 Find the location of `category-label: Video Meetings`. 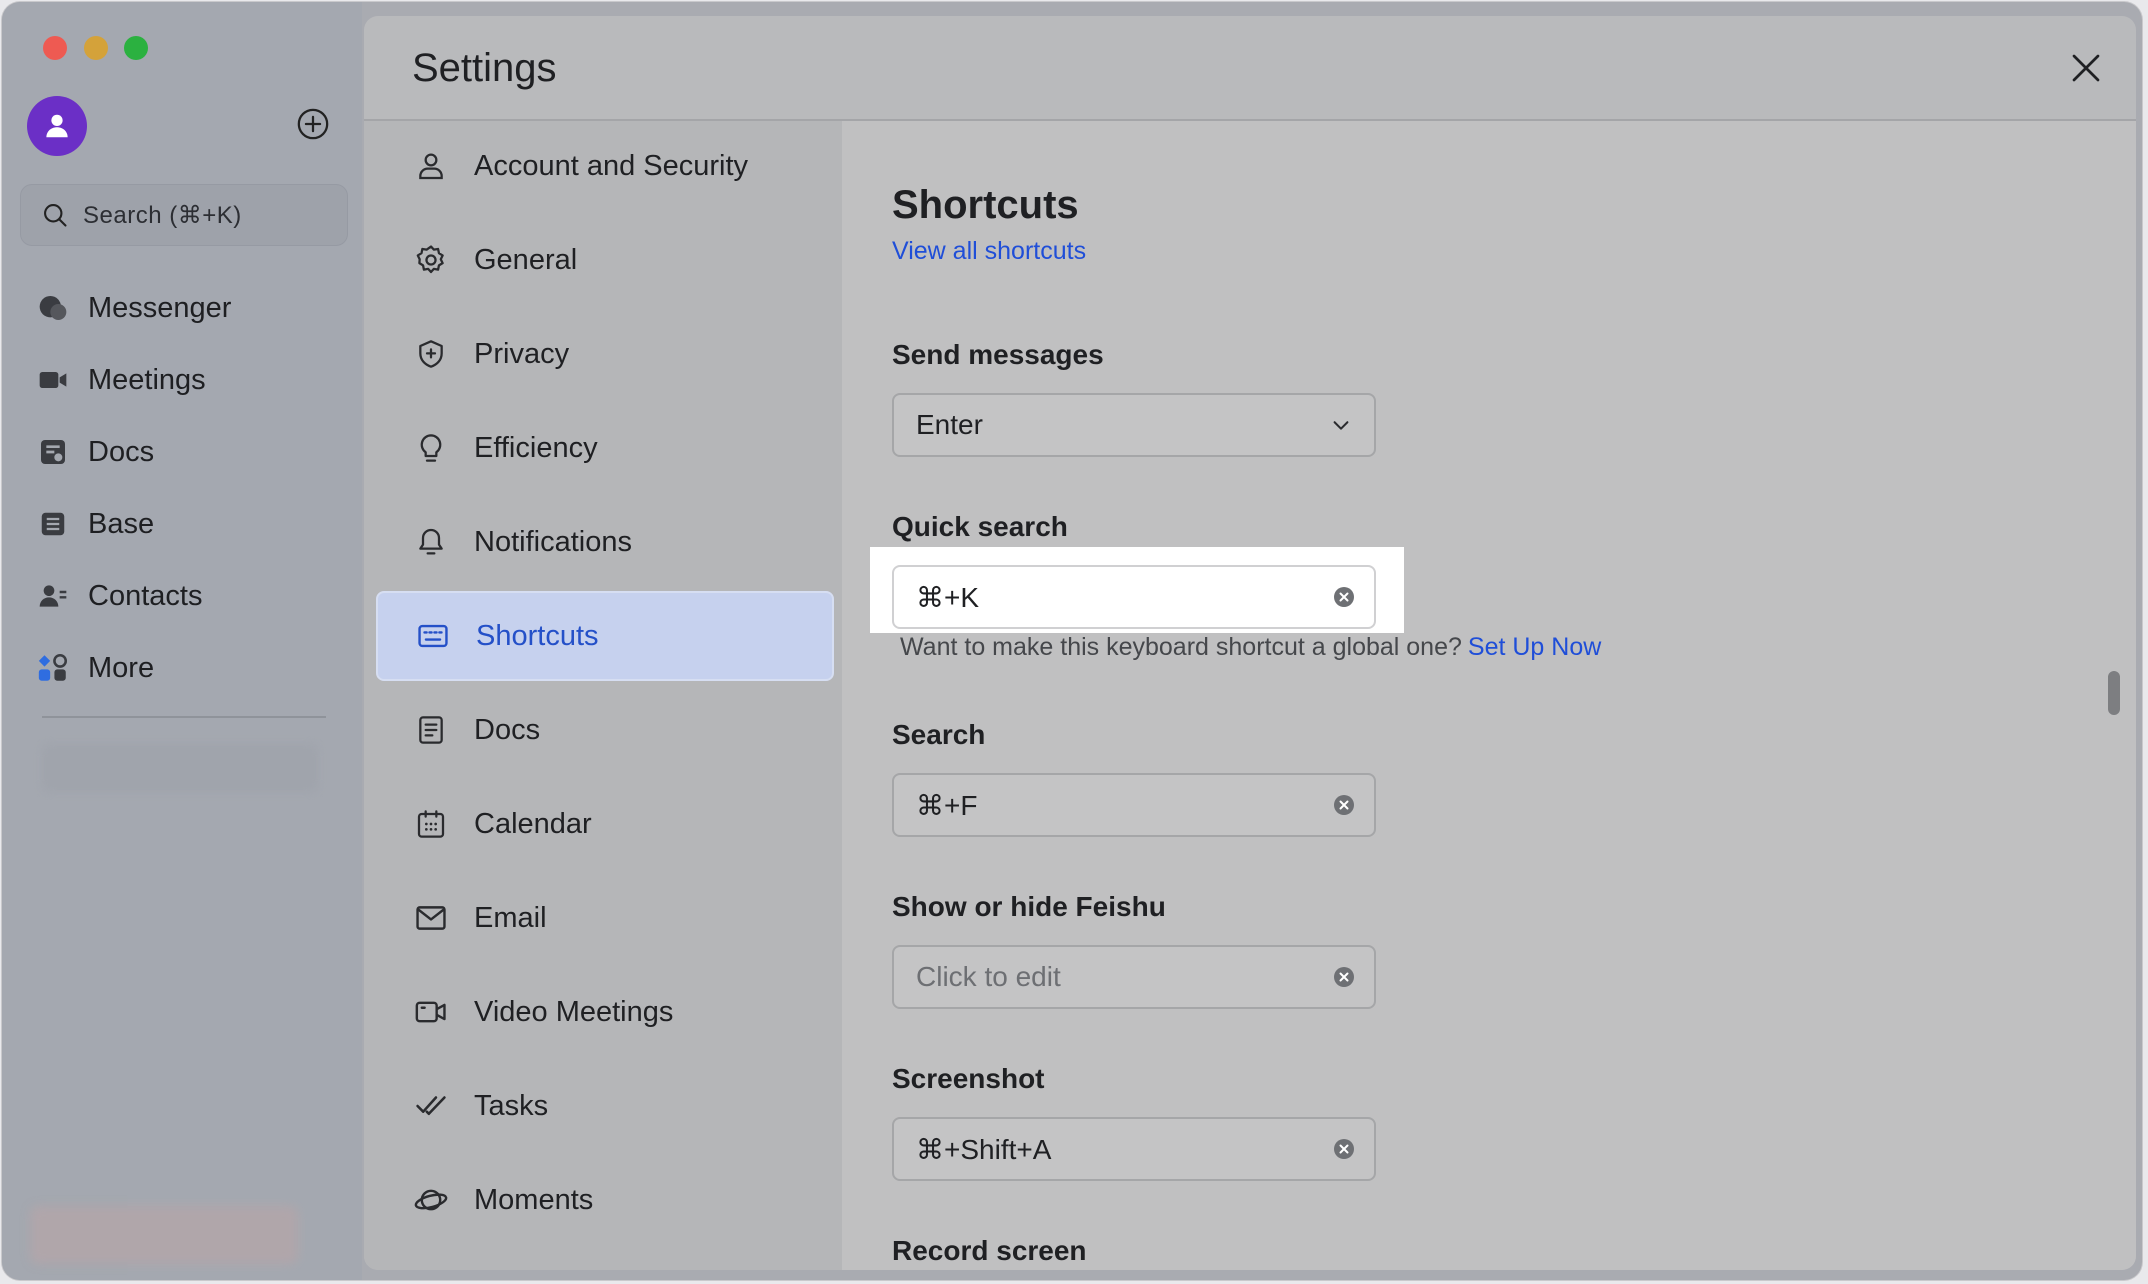

category-label: Video Meetings is located at coordinates (574, 1011).